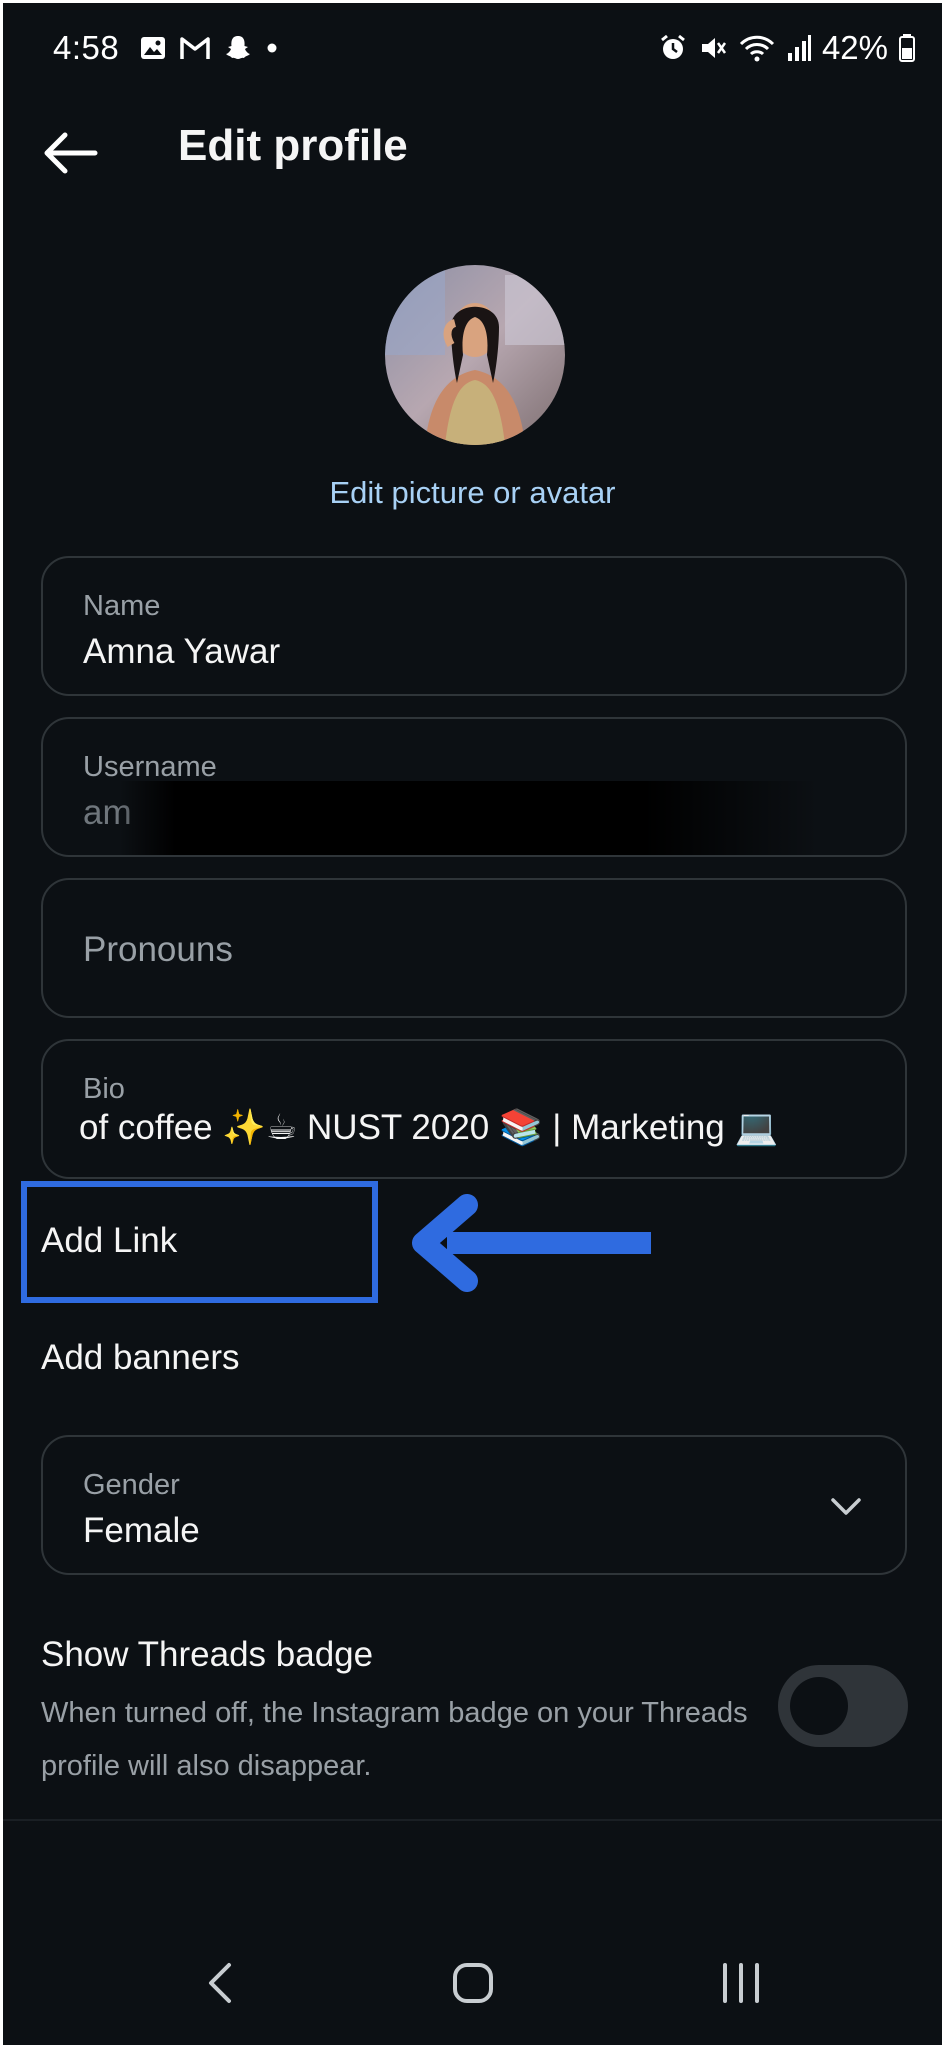 The width and height of the screenshot is (945, 2048). I want to click on pronouns-field: Pronouns, so click(474, 948).